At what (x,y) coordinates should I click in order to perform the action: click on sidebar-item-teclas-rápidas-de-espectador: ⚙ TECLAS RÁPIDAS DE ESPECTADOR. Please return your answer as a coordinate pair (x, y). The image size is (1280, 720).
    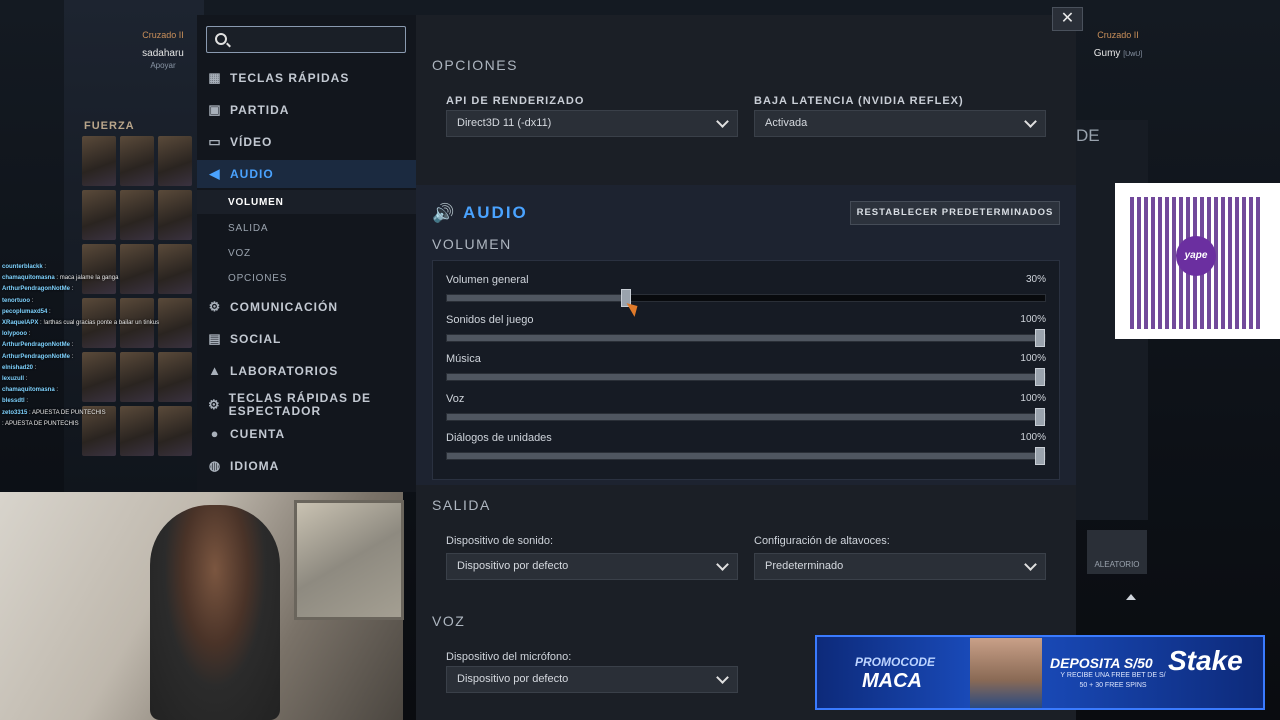
    Looking at the image, I should click on (306, 405).